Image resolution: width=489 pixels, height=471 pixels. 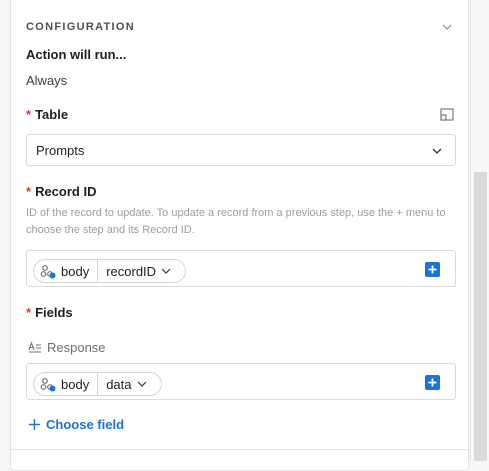 I want to click on record-id-help-line-2: choose the step and its Record ID., so click(x=110, y=230).